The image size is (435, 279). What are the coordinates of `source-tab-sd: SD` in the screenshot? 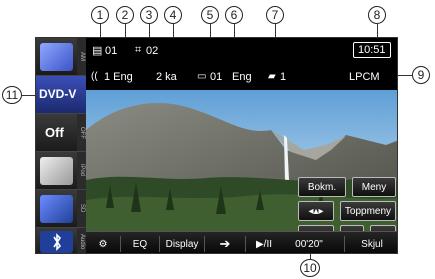 It's located at (81, 208).